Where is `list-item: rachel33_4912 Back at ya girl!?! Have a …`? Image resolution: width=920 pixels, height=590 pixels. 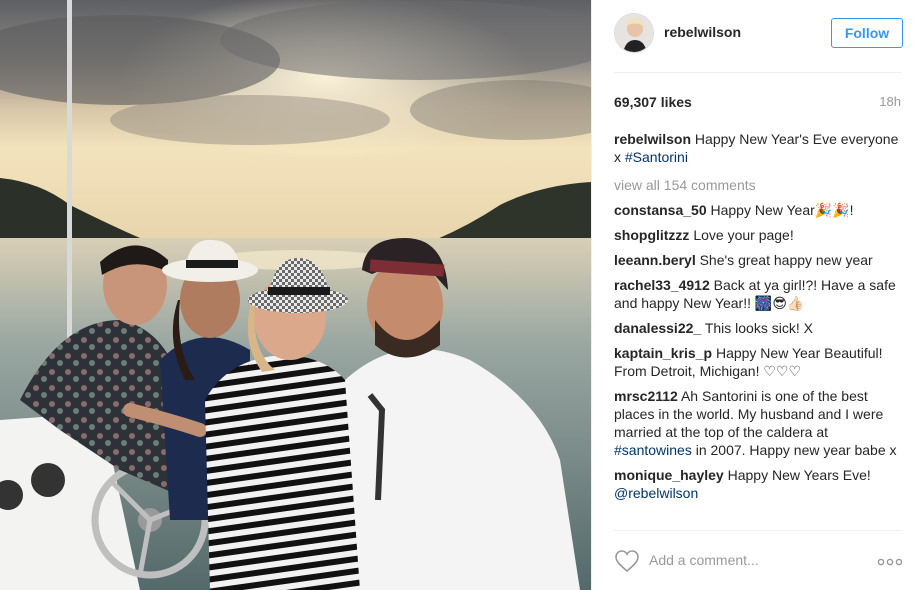
list-item: rachel33_4912 Back at ya girl!?! Have a … is located at coordinates (760, 294).